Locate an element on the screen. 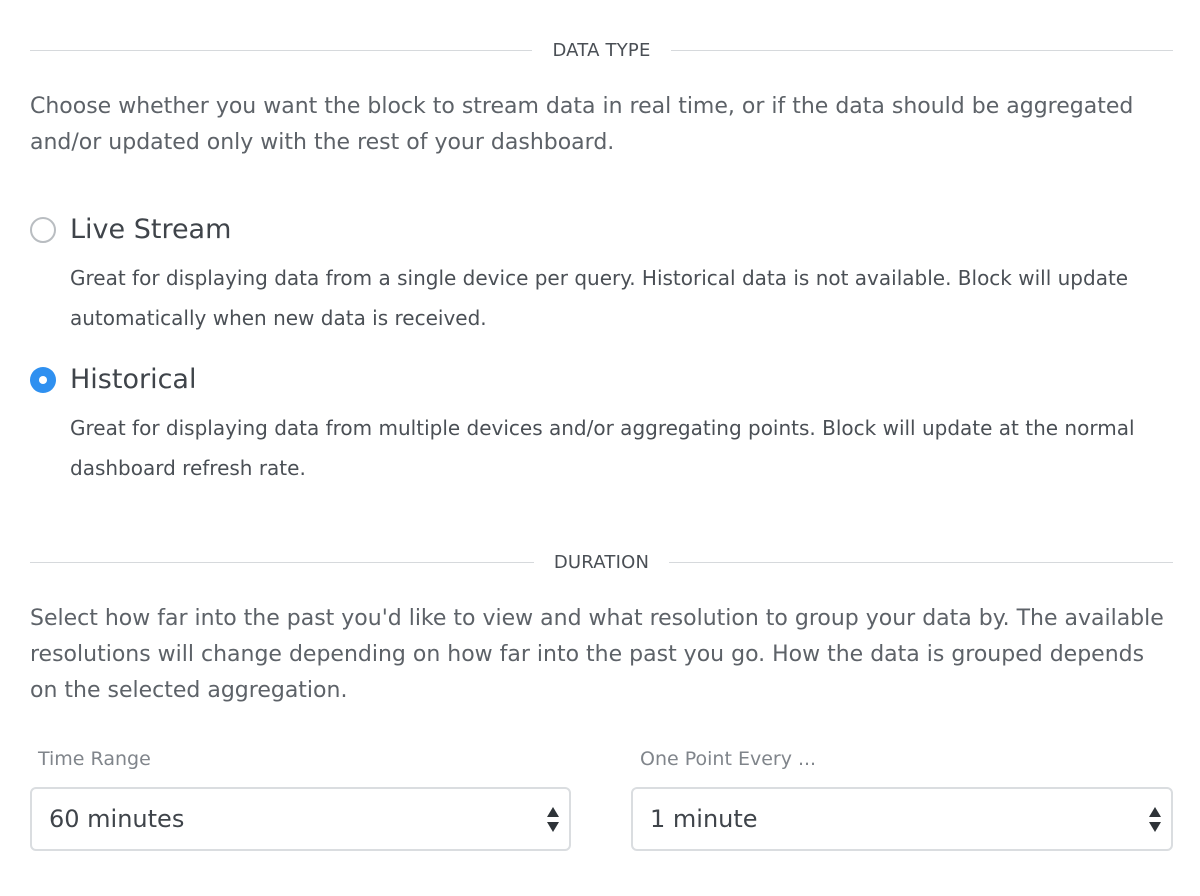 Image resolution: width=1200 pixels, height=896 pixels. option-live-stream-label: Live Stream is located at coordinates (150, 230).